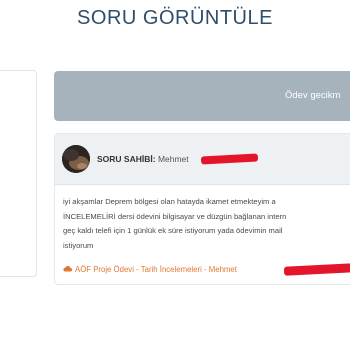  What do you see at coordinates (173, 159) in the screenshot?
I see `question-owner-name: Mehmet` at bounding box center [173, 159].